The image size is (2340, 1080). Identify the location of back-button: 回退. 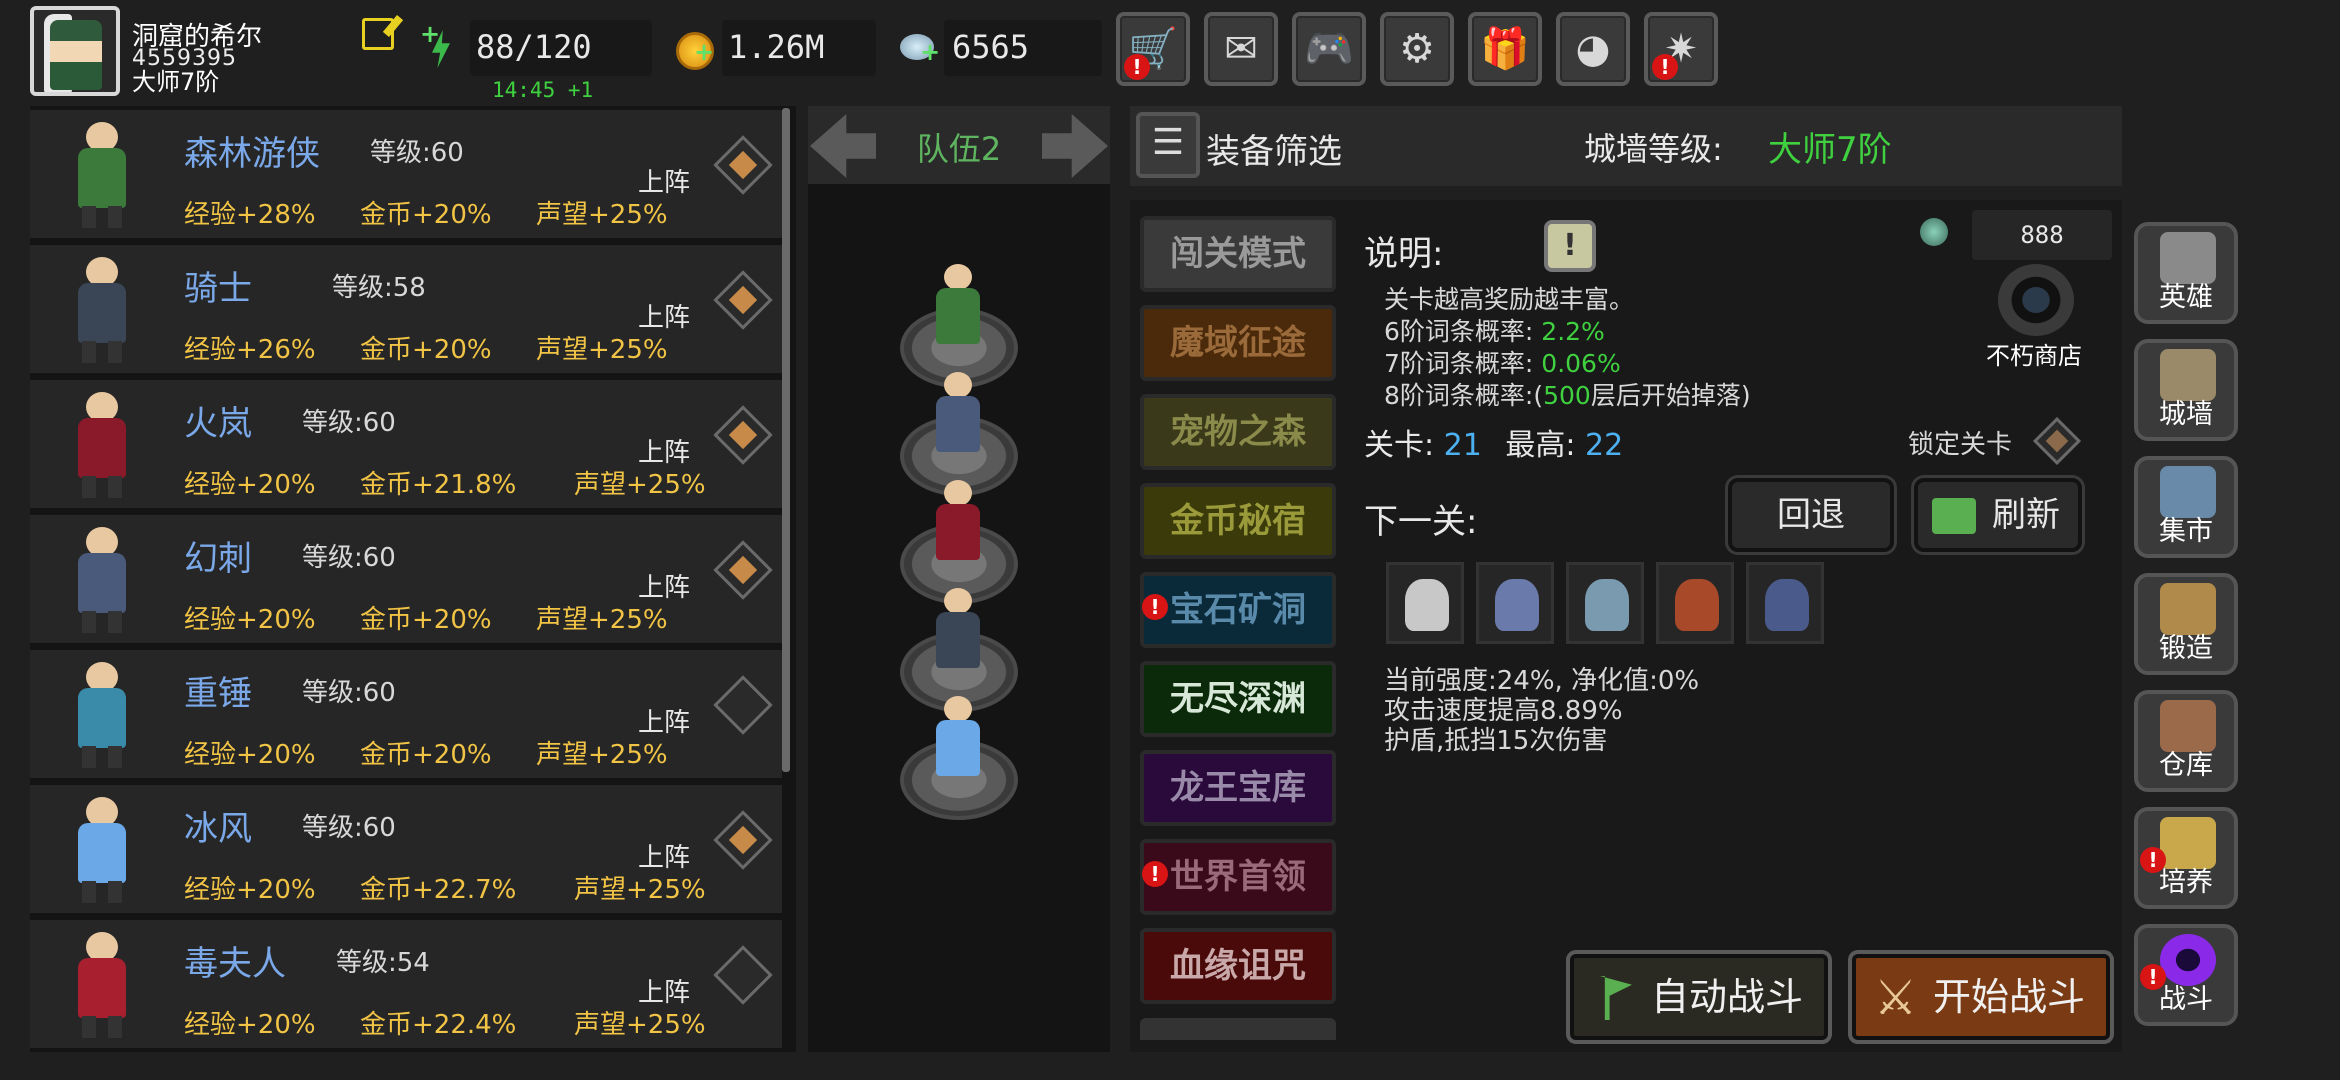
(1811, 515).